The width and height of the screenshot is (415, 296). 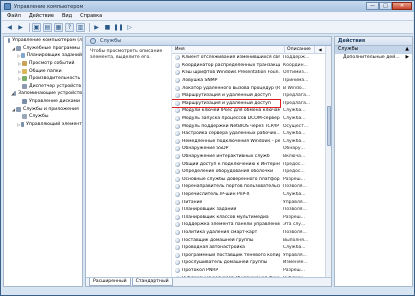 What do you see at coordinates (152, 282) in the screenshot?
I see `tab-standard: Стандартный` at bounding box center [152, 282].